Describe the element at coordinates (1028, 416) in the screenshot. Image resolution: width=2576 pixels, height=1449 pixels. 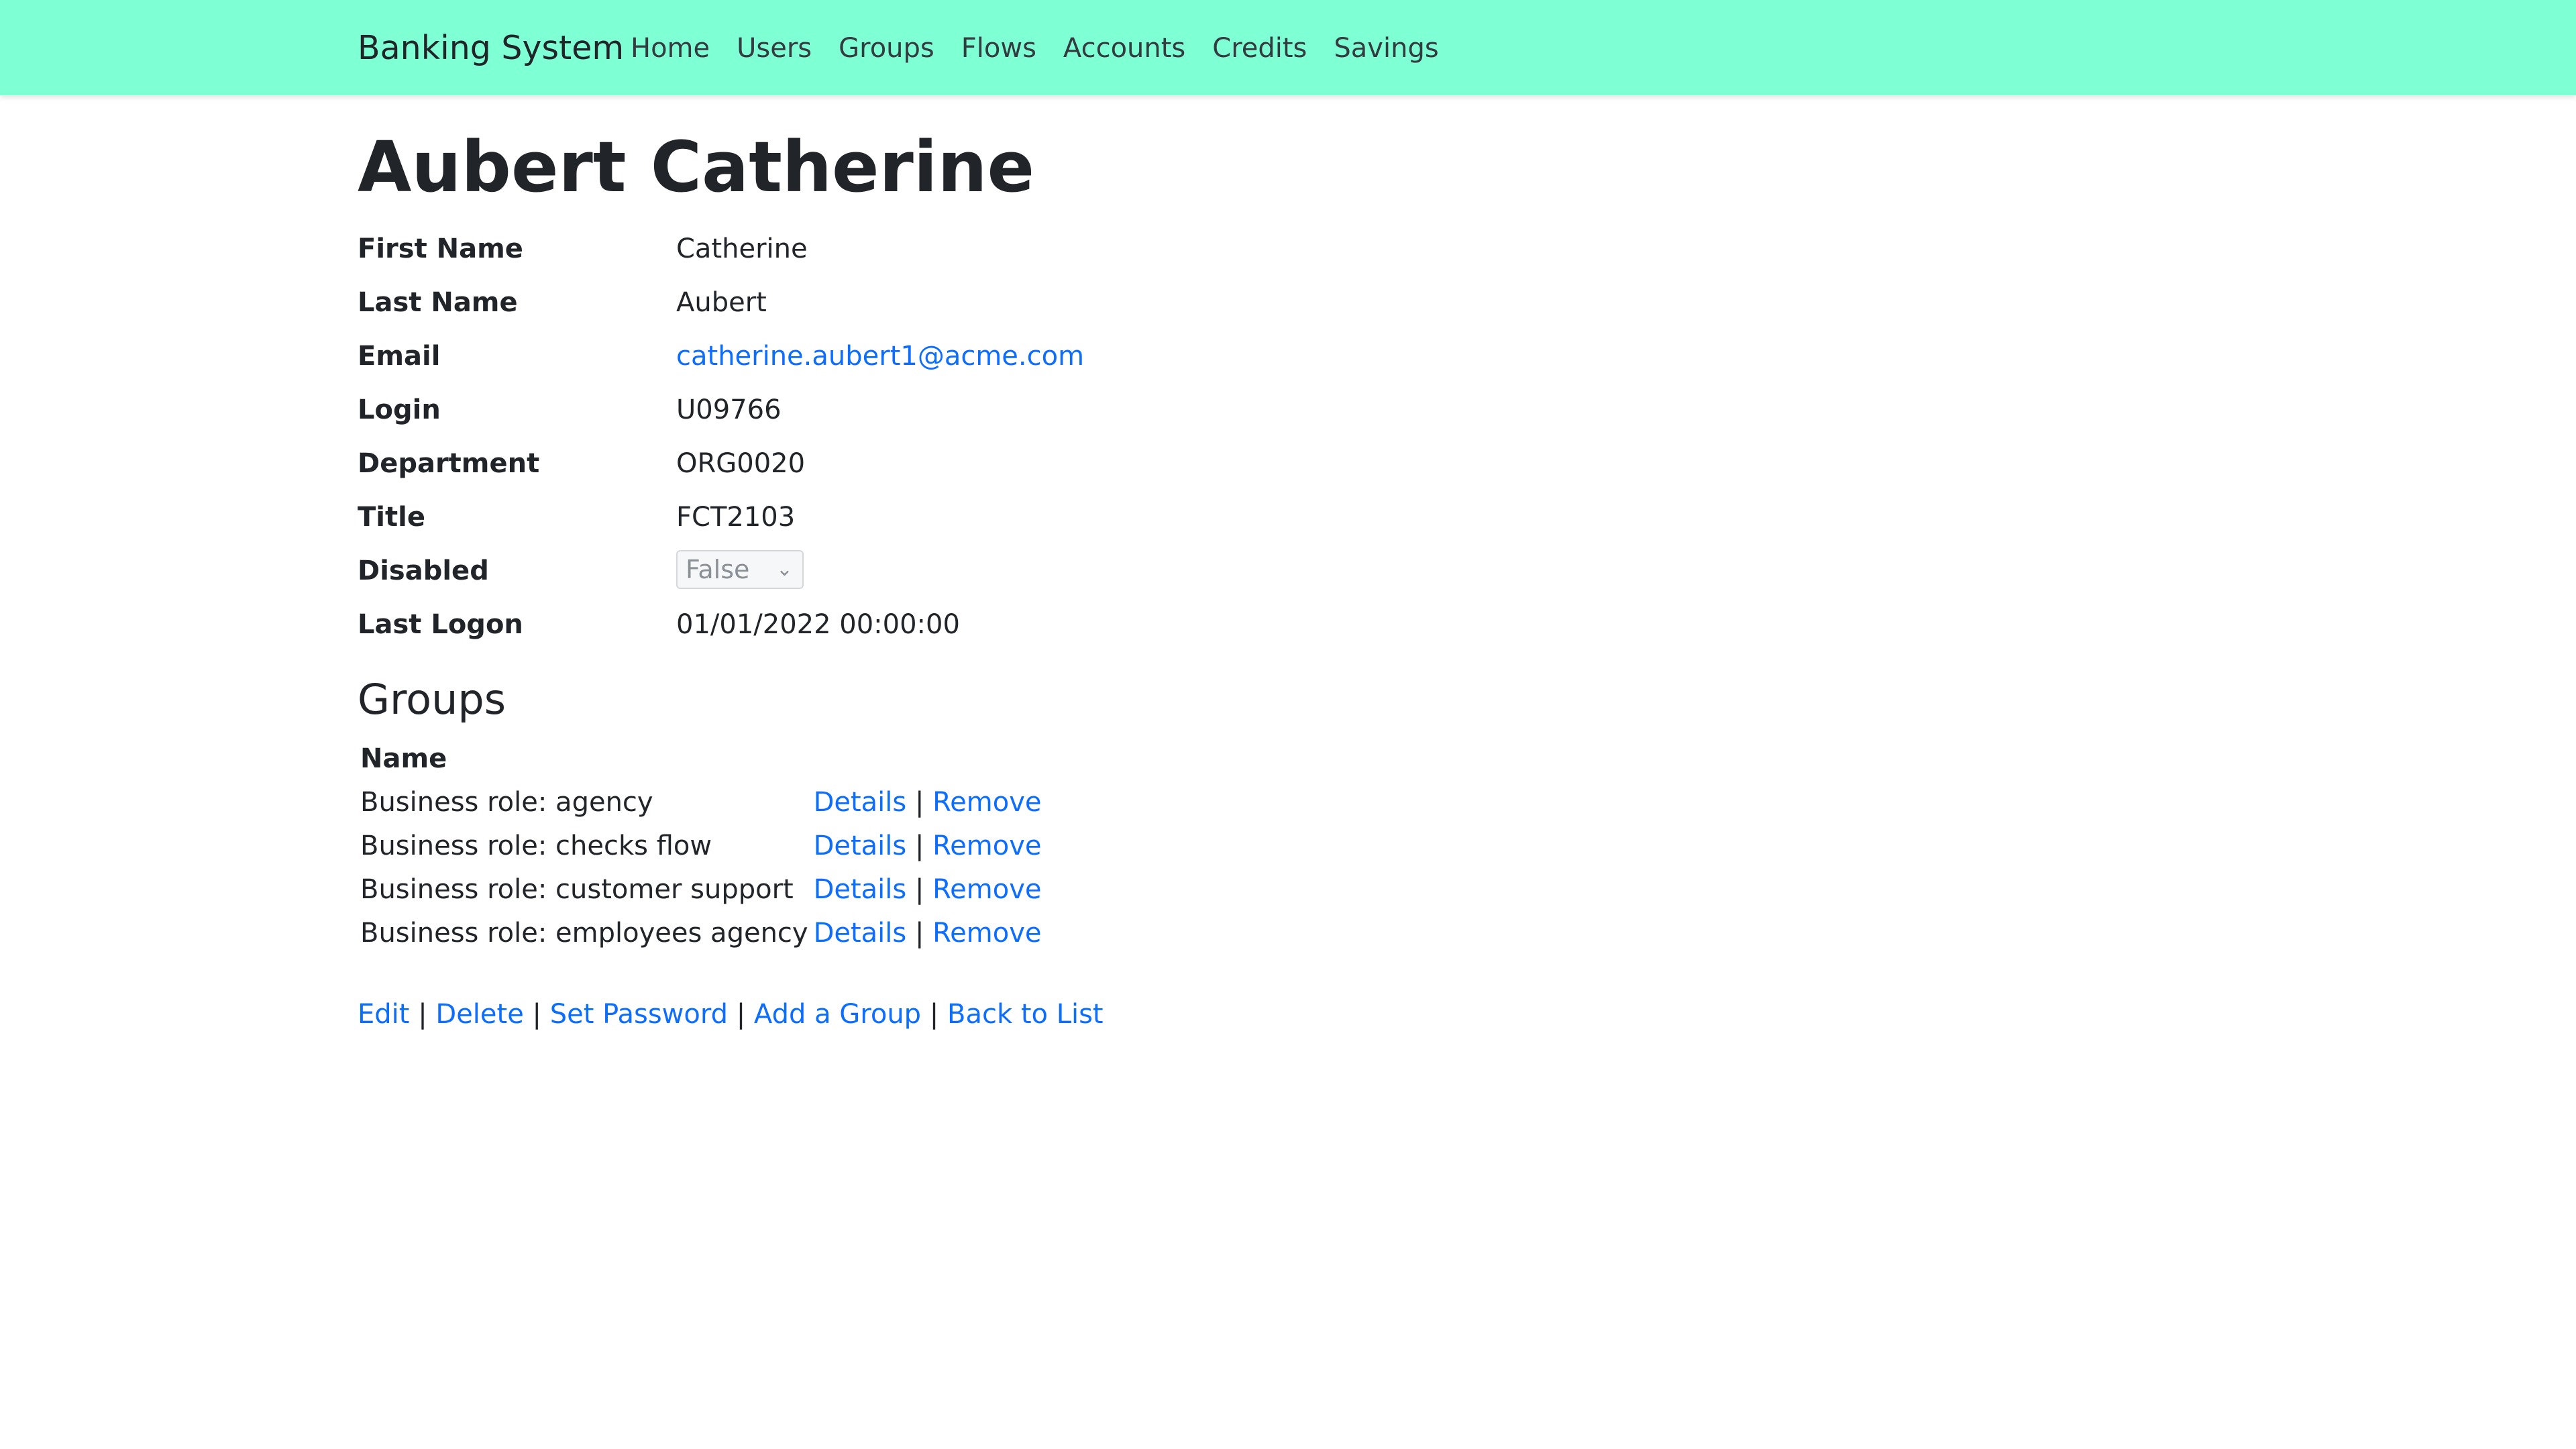
I see `login-row: Login U09766` at that location.